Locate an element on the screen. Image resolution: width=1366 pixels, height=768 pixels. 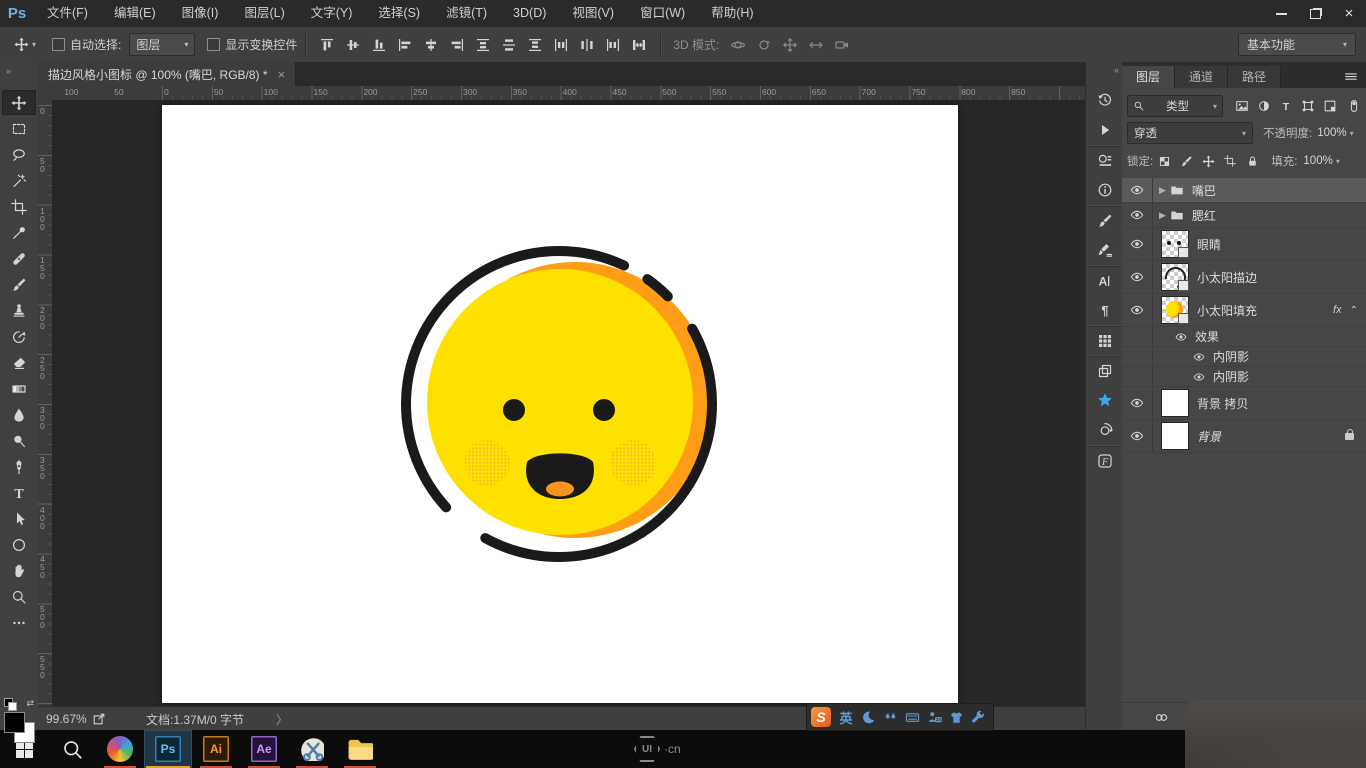
tool-eyedropper is located at coordinates (19, 232).